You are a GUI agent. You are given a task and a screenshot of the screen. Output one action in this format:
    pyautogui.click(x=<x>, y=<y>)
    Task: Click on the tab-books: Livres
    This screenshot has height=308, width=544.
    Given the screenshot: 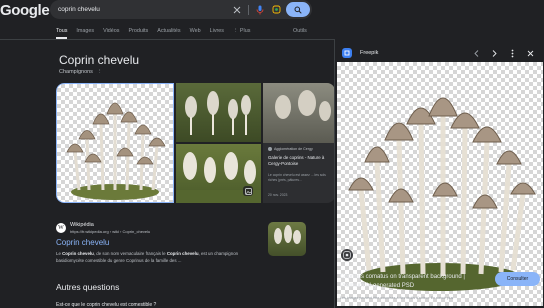 What is the action you would take?
    pyautogui.click(x=217, y=33)
    